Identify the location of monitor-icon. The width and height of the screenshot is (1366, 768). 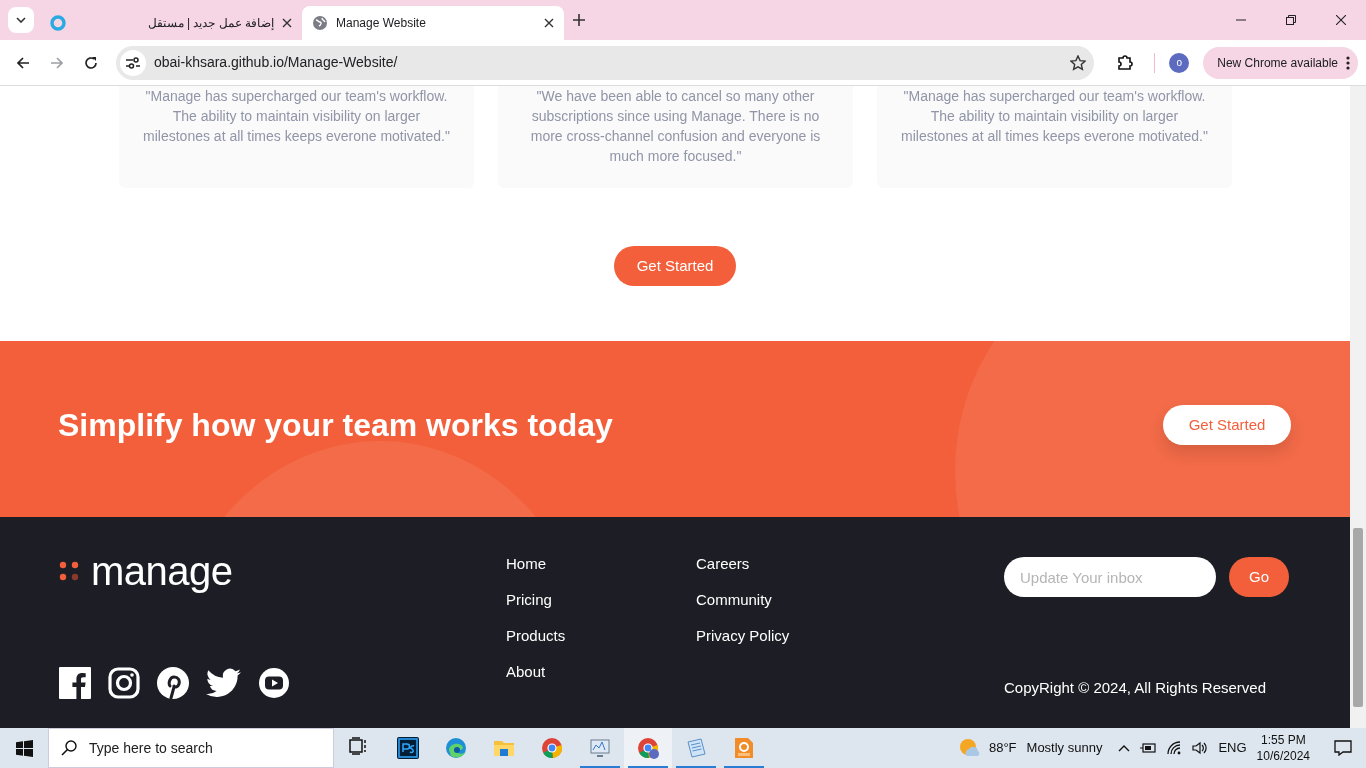
(600, 748).